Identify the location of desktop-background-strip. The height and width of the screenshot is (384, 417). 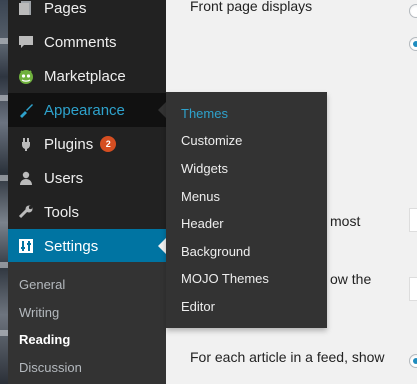
(4, 192).